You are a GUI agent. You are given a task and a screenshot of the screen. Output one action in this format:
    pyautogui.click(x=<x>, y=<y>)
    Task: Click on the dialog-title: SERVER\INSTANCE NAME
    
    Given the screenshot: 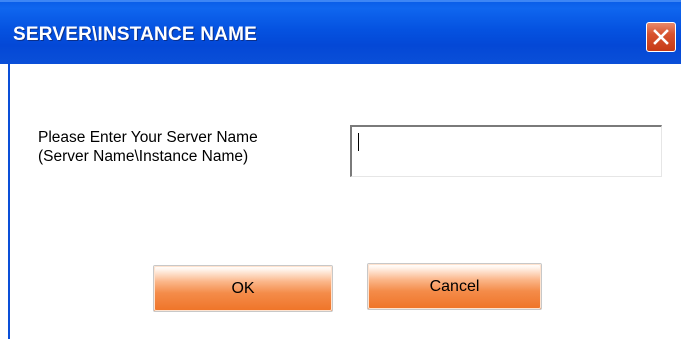 What is the action you would take?
    pyautogui.click(x=135, y=34)
    